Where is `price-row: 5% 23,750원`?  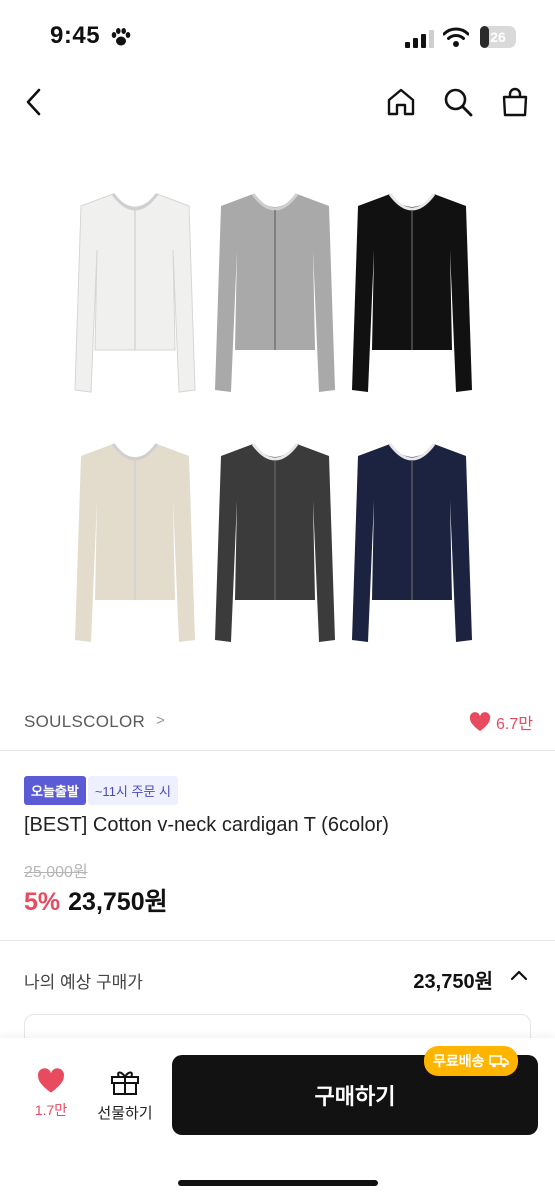
price-row: 5% 23,750원 is located at coordinates (96, 900).